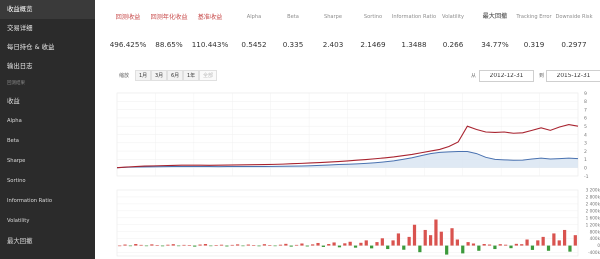 Image resolution: width=600 pixels, height=259 pixels. What do you see at coordinates (593, 210) in the screenshot?
I see `volume-tick-label: 2 000k` at bounding box center [593, 210].